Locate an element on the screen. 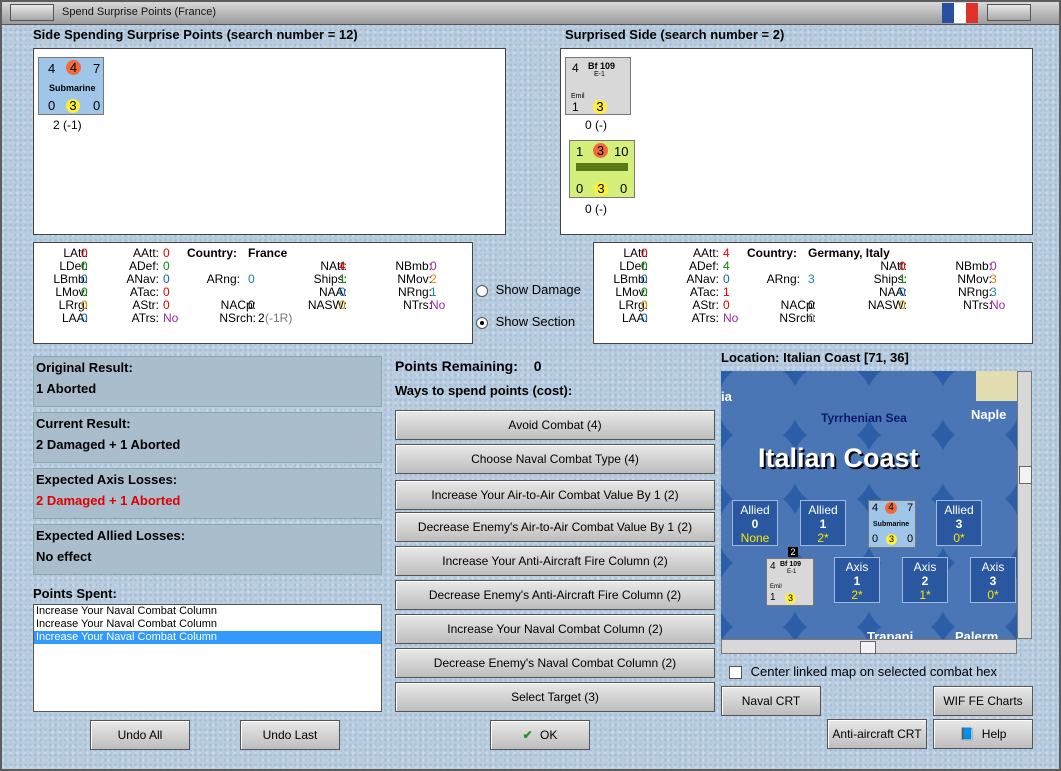 The height and width of the screenshot is (771, 1061). title-bar: Spend Surprise Points (France) is located at coordinates (530, 13).